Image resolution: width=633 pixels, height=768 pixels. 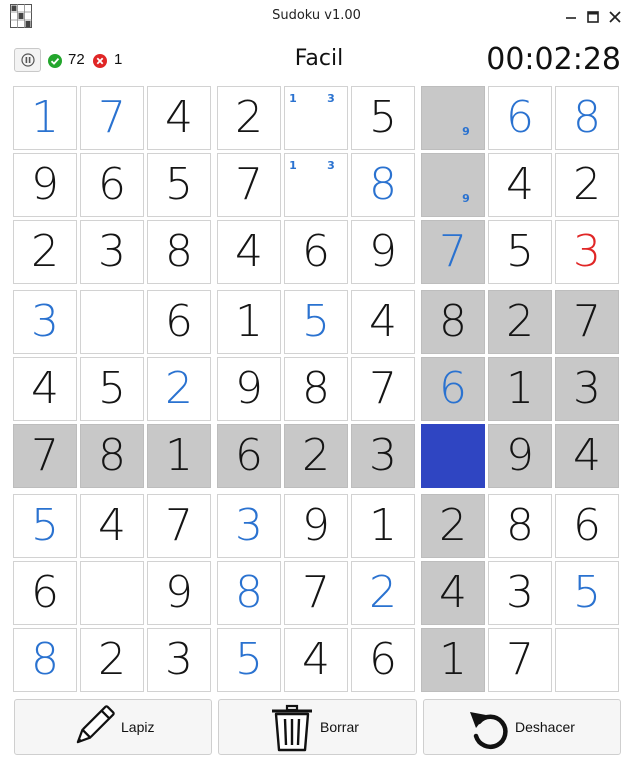 What do you see at coordinates (593, 17) in the screenshot?
I see `maximize-icon` at bounding box center [593, 17].